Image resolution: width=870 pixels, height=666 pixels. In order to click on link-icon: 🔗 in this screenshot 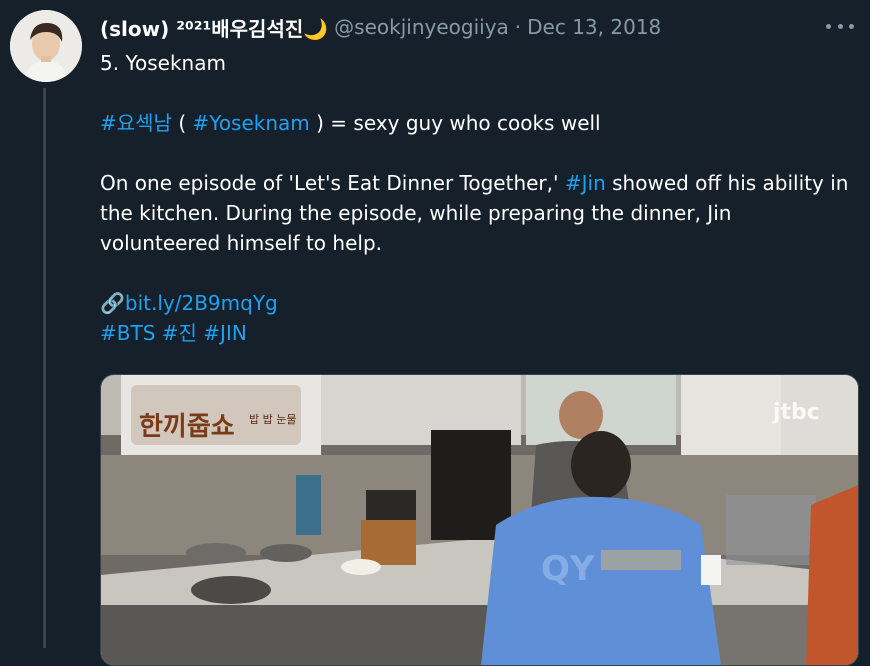, I will do `click(112, 303)`.